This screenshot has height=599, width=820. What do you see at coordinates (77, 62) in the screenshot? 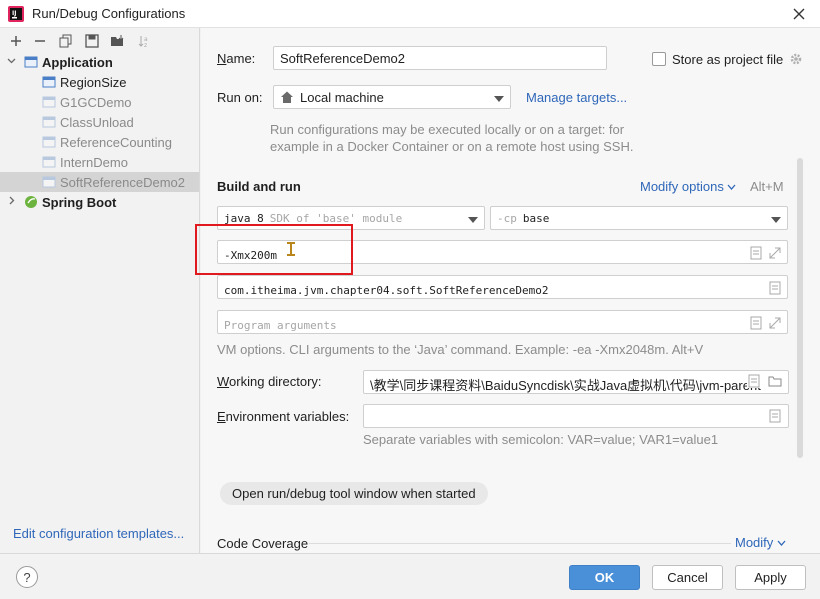
I see `tree-item-label: Application` at bounding box center [77, 62].